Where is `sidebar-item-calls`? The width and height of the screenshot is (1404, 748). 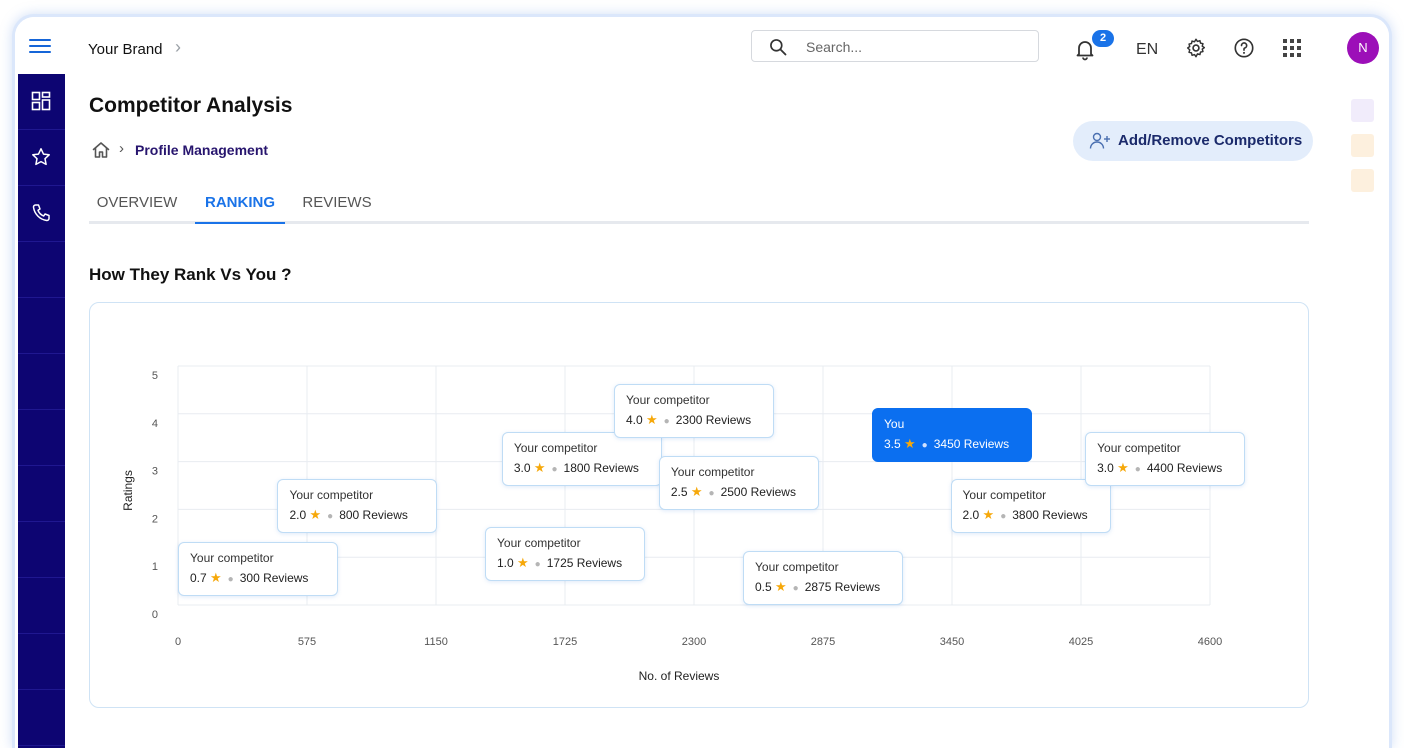
sidebar-item-calls is located at coordinates (41, 214).